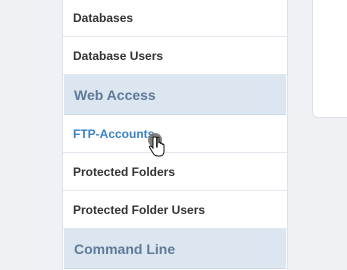 This screenshot has width=347, height=270. What do you see at coordinates (329, 59) in the screenshot?
I see `content-panel` at bounding box center [329, 59].